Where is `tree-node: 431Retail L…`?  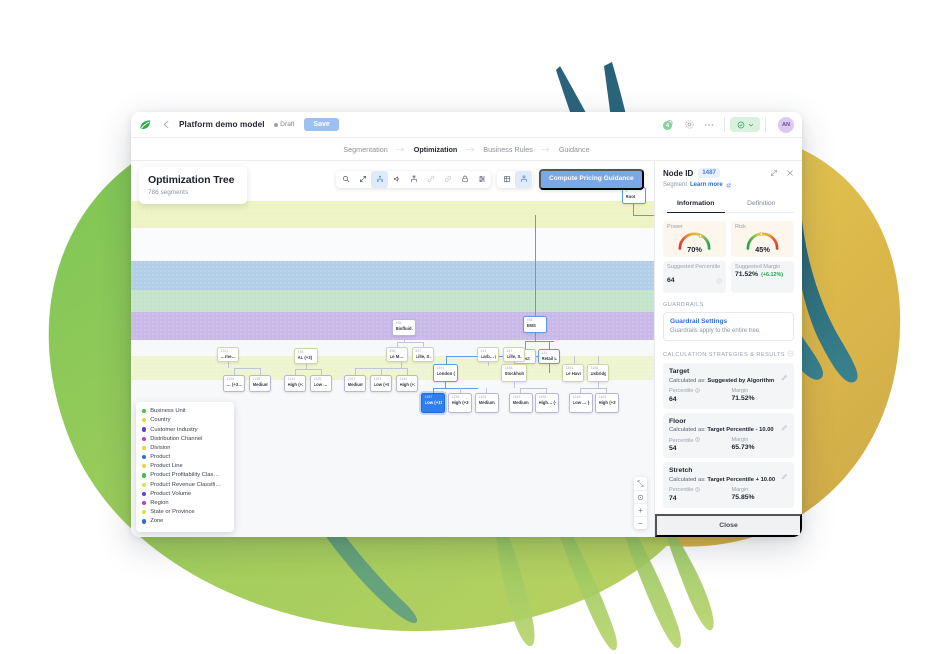 tree-node: 431Retail L… is located at coordinates (549, 356).